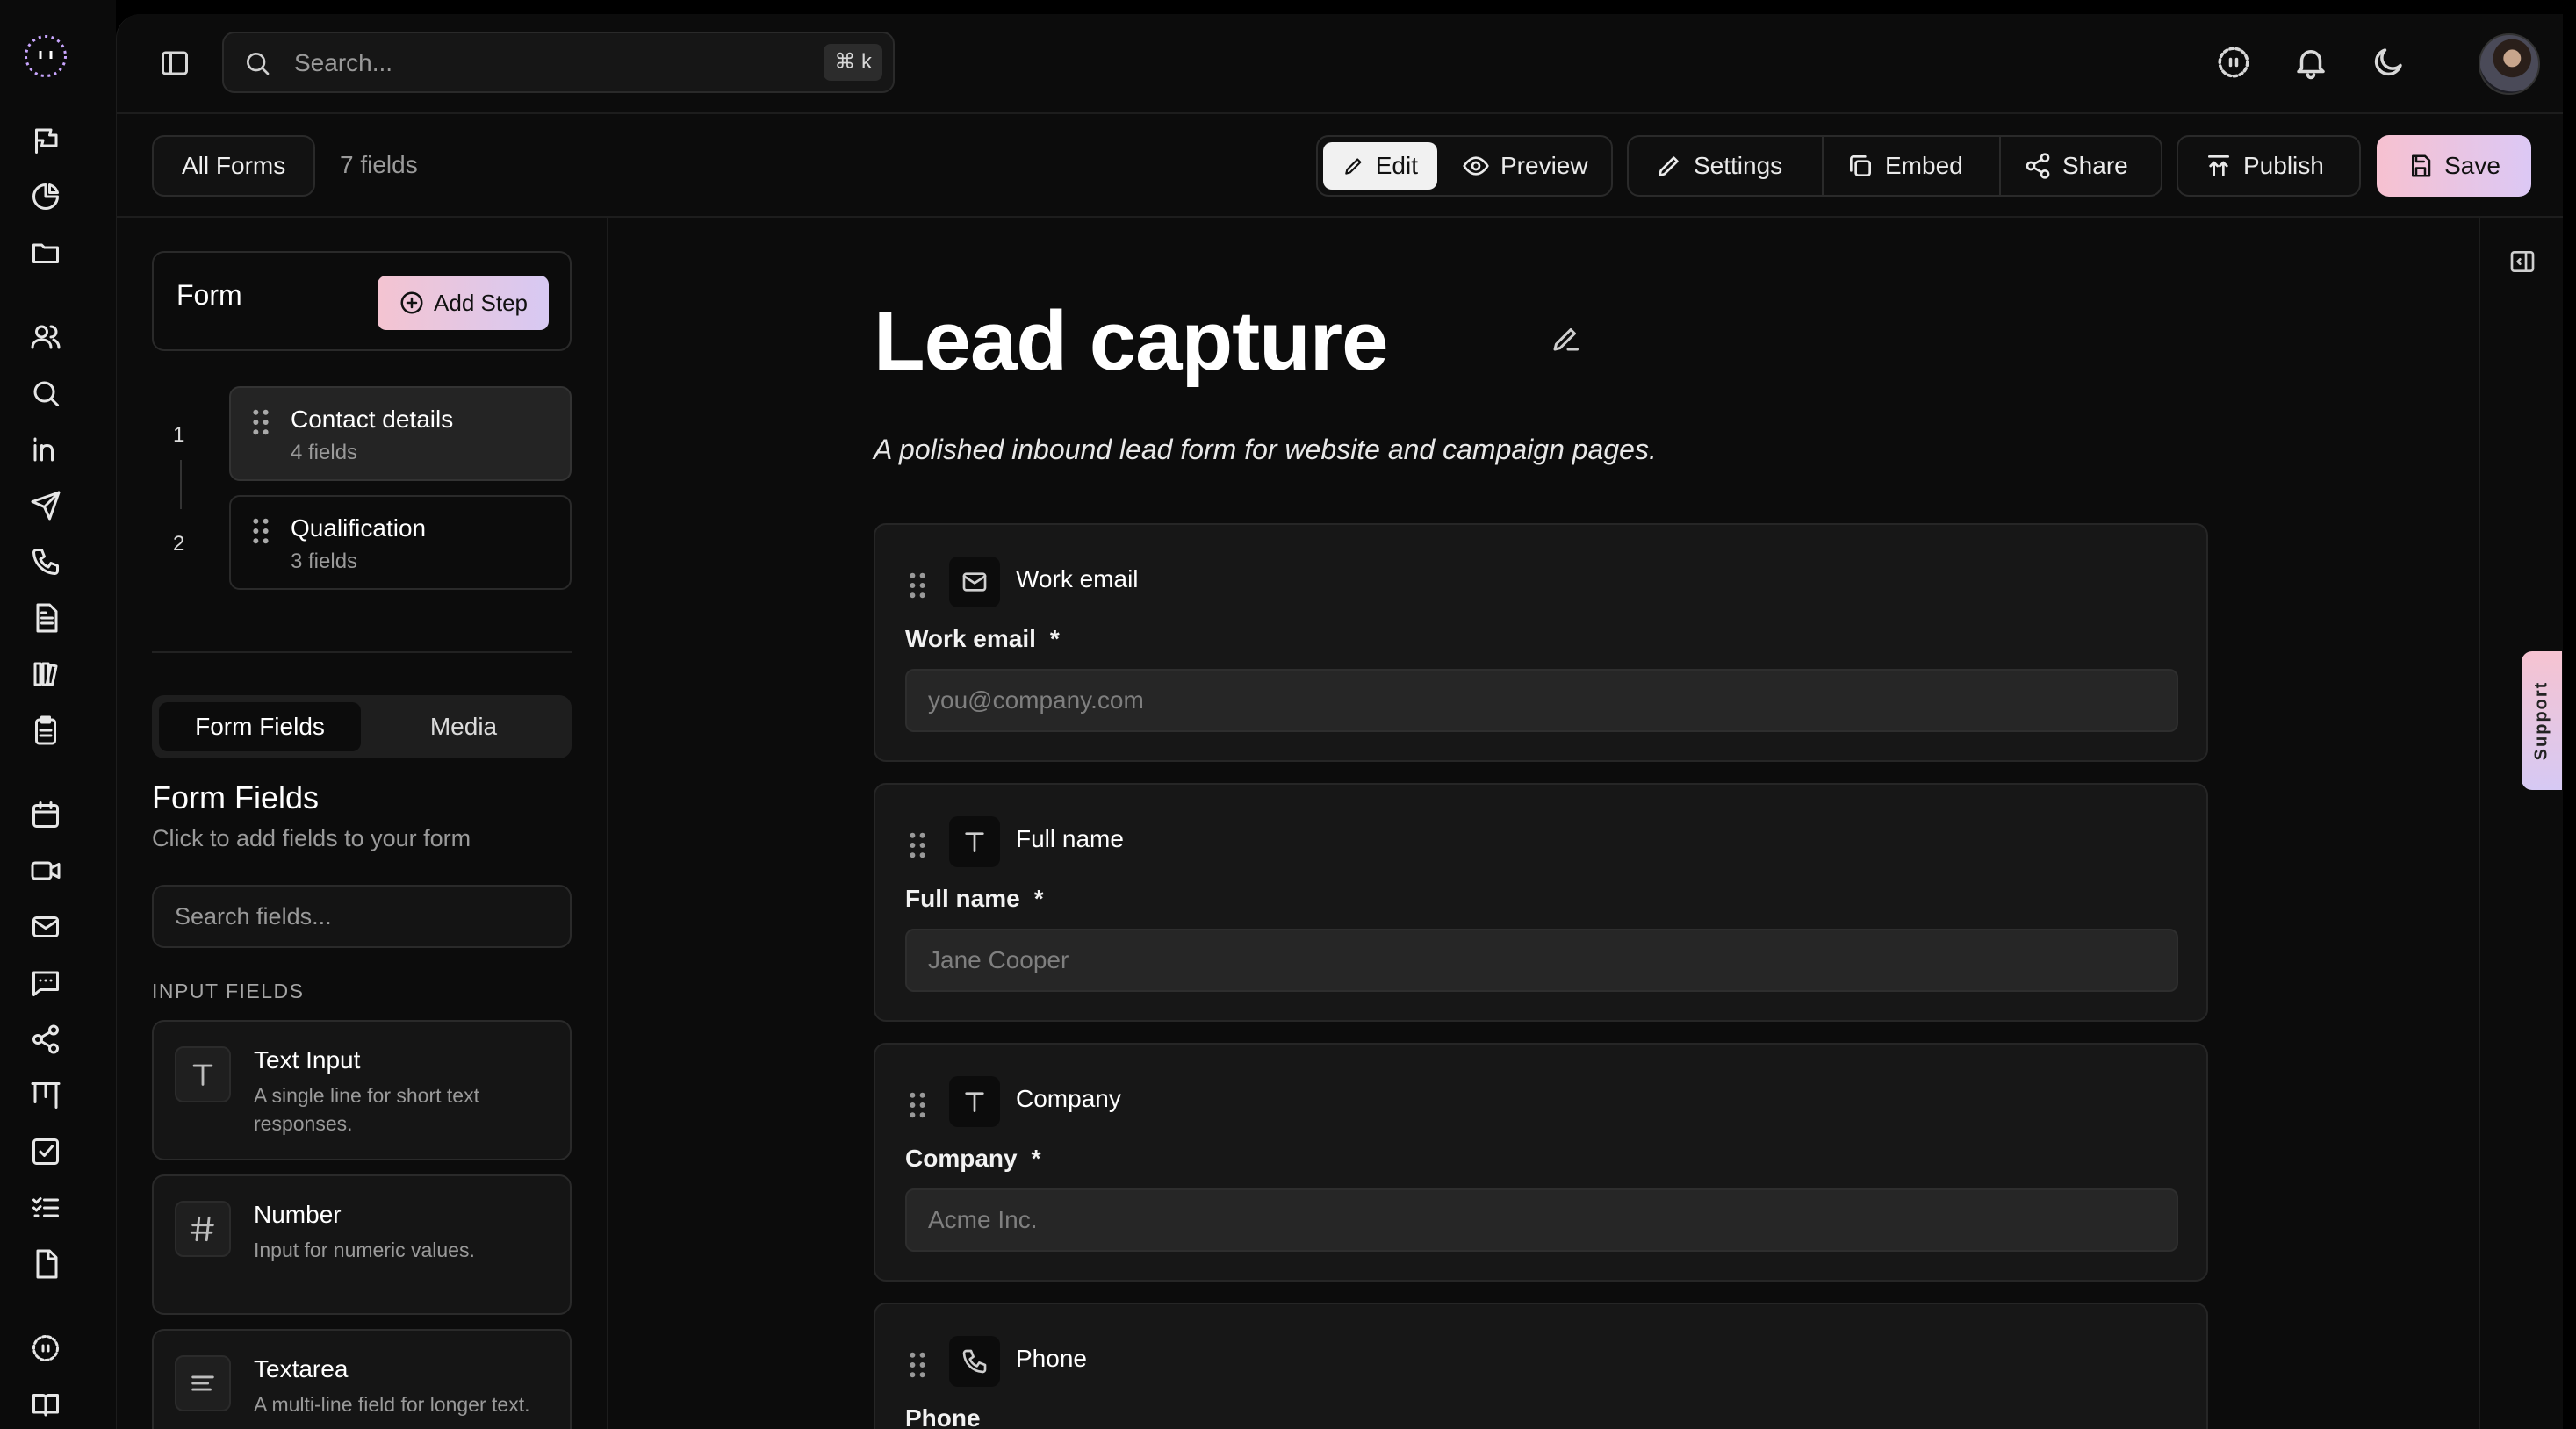 The width and height of the screenshot is (2576, 1429). Describe the element at coordinates (1541, 642) in the screenshot. I see `question-card-work-email: Work email Work email *` at that location.